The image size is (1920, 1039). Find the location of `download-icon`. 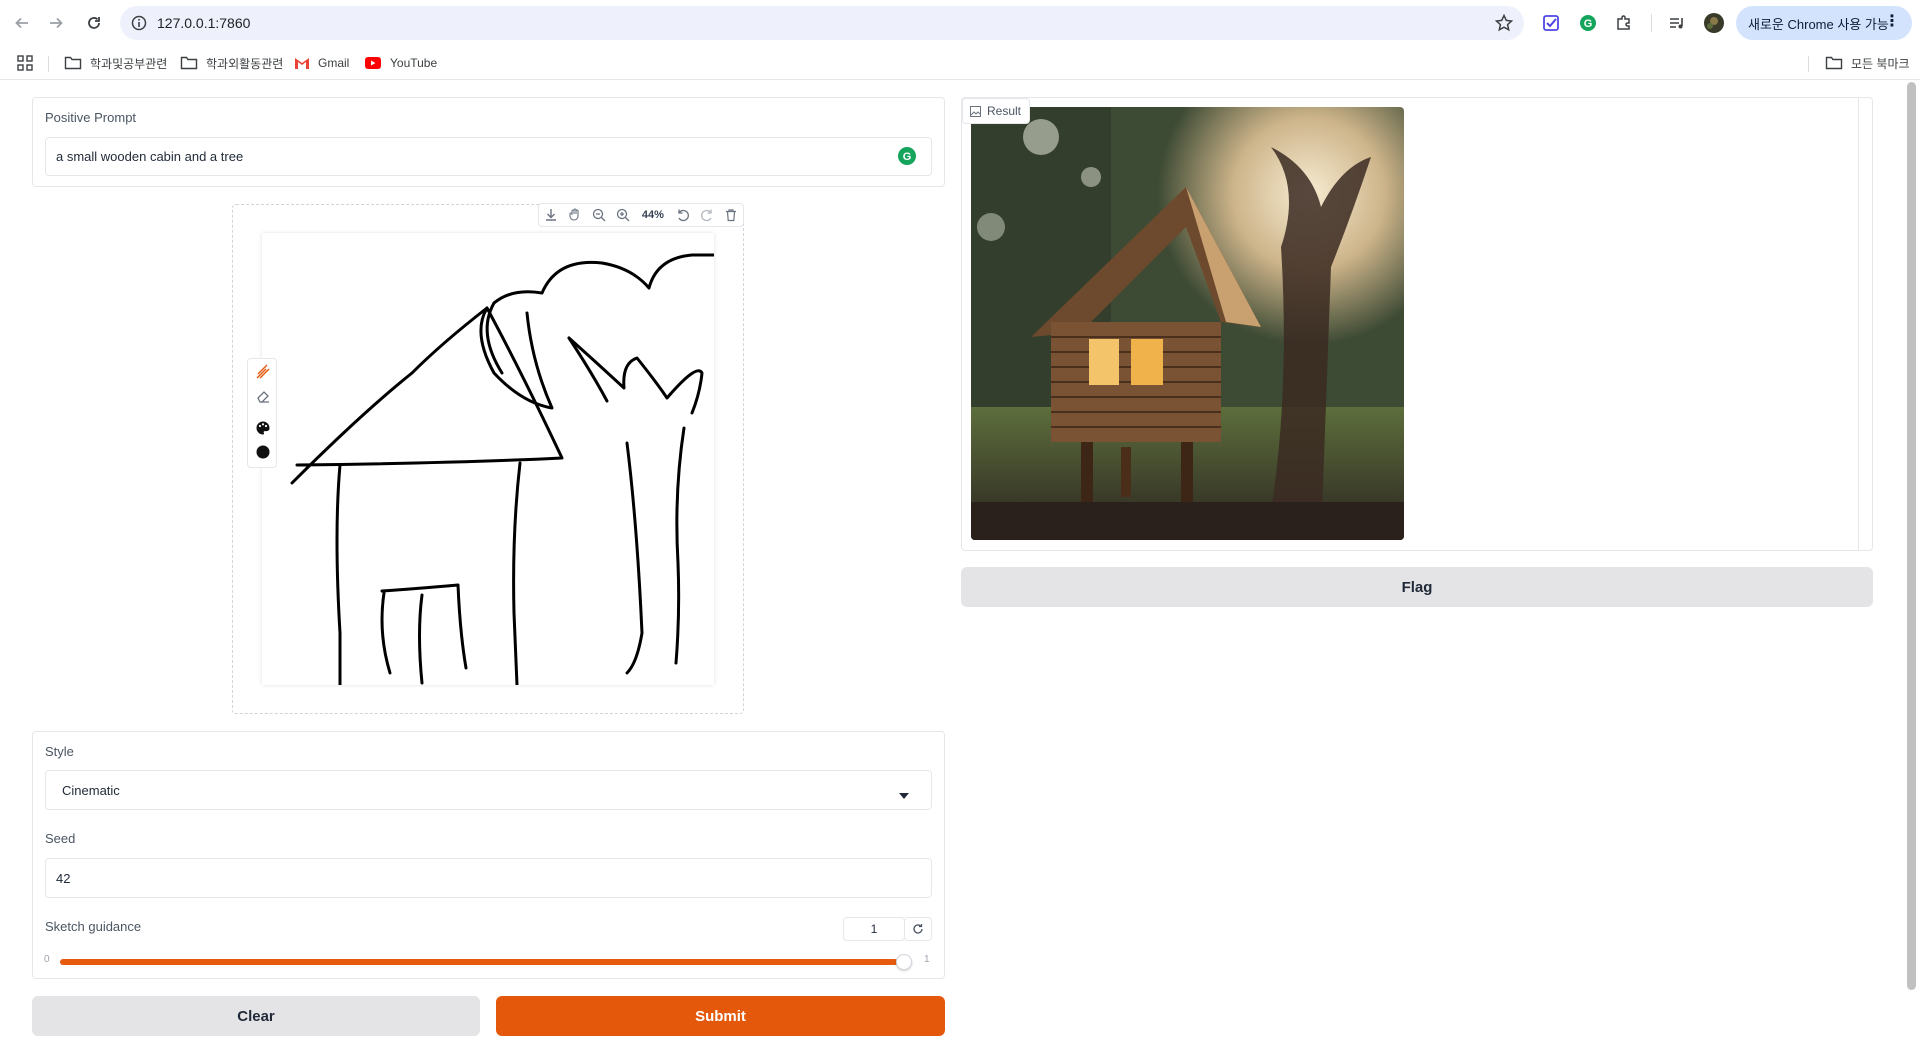

download-icon is located at coordinates (551, 215).